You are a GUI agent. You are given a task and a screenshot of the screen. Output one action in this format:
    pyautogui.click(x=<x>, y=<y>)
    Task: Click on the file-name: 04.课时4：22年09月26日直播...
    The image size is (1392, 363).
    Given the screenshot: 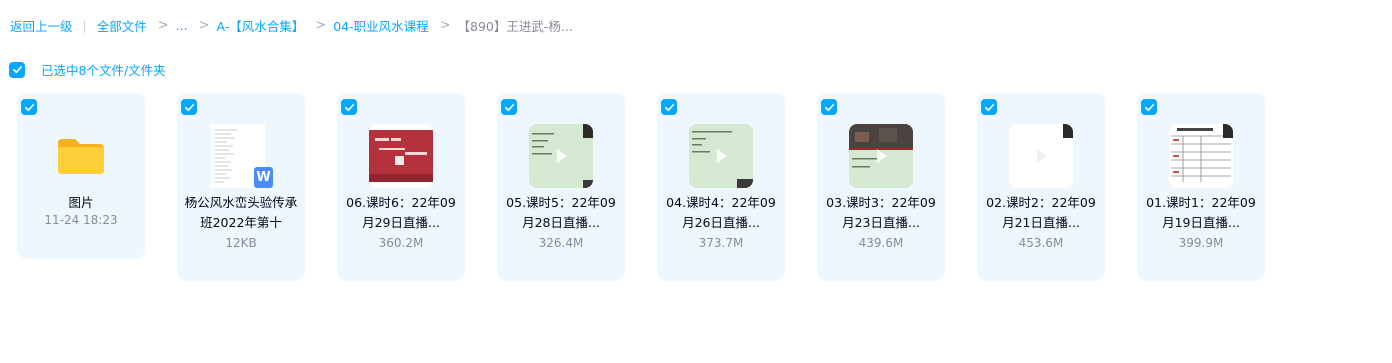 What is the action you would take?
    pyautogui.click(x=721, y=212)
    